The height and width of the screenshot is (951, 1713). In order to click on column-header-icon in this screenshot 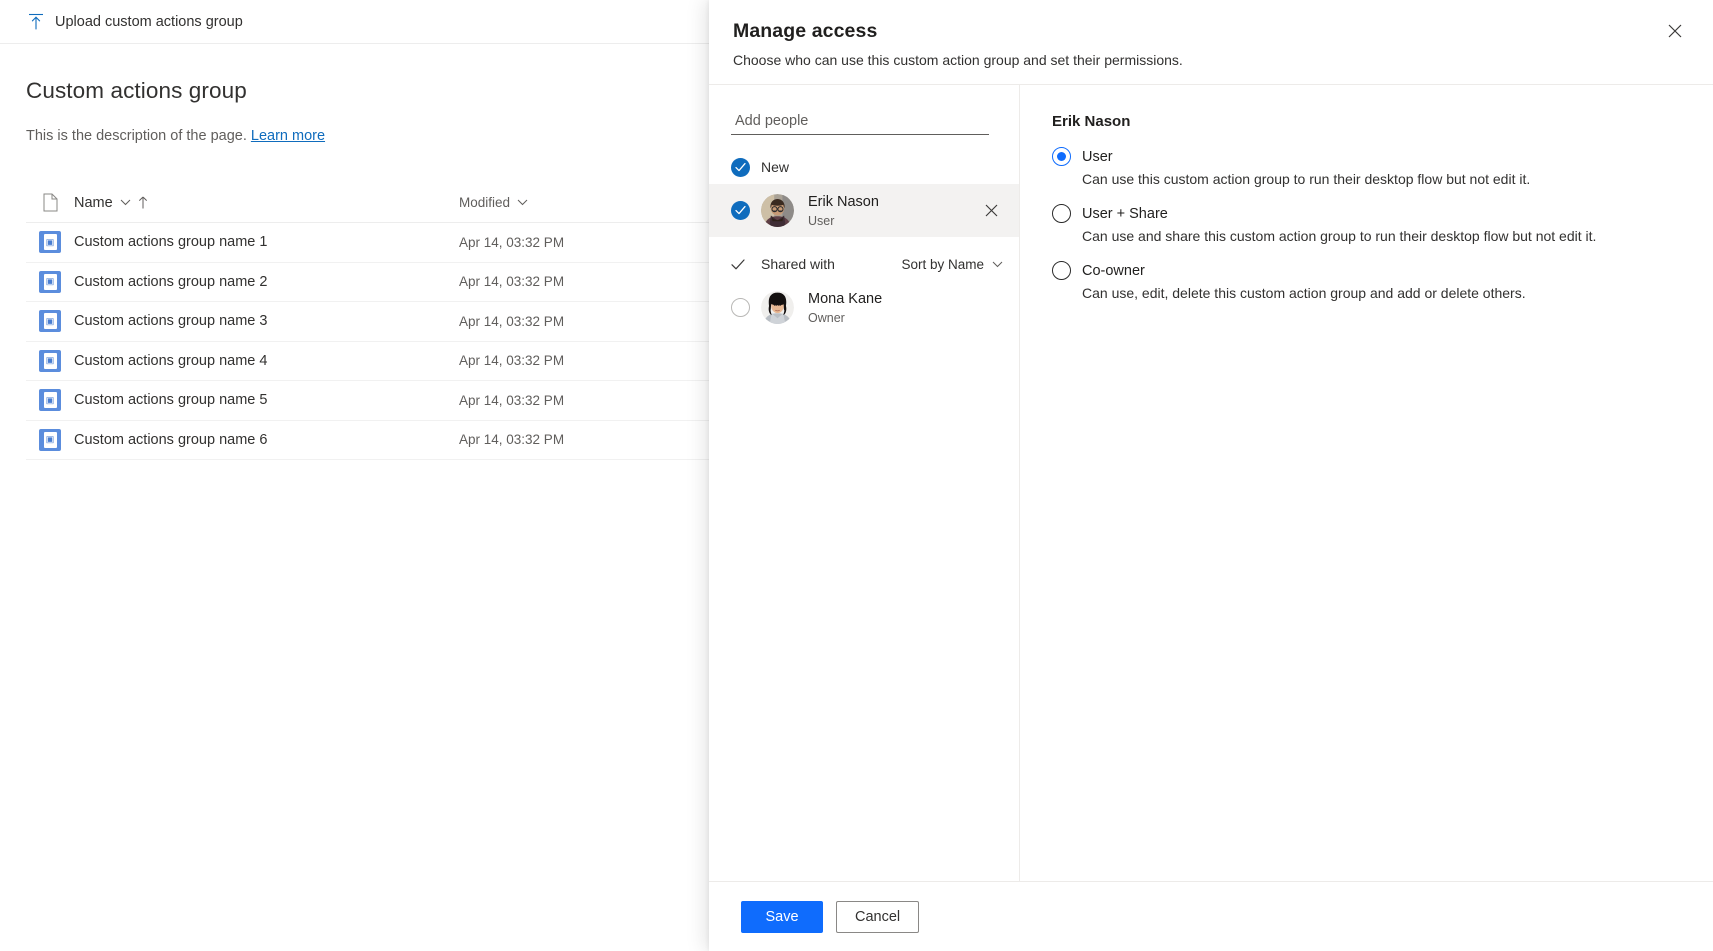, I will do `click(50, 202)`.